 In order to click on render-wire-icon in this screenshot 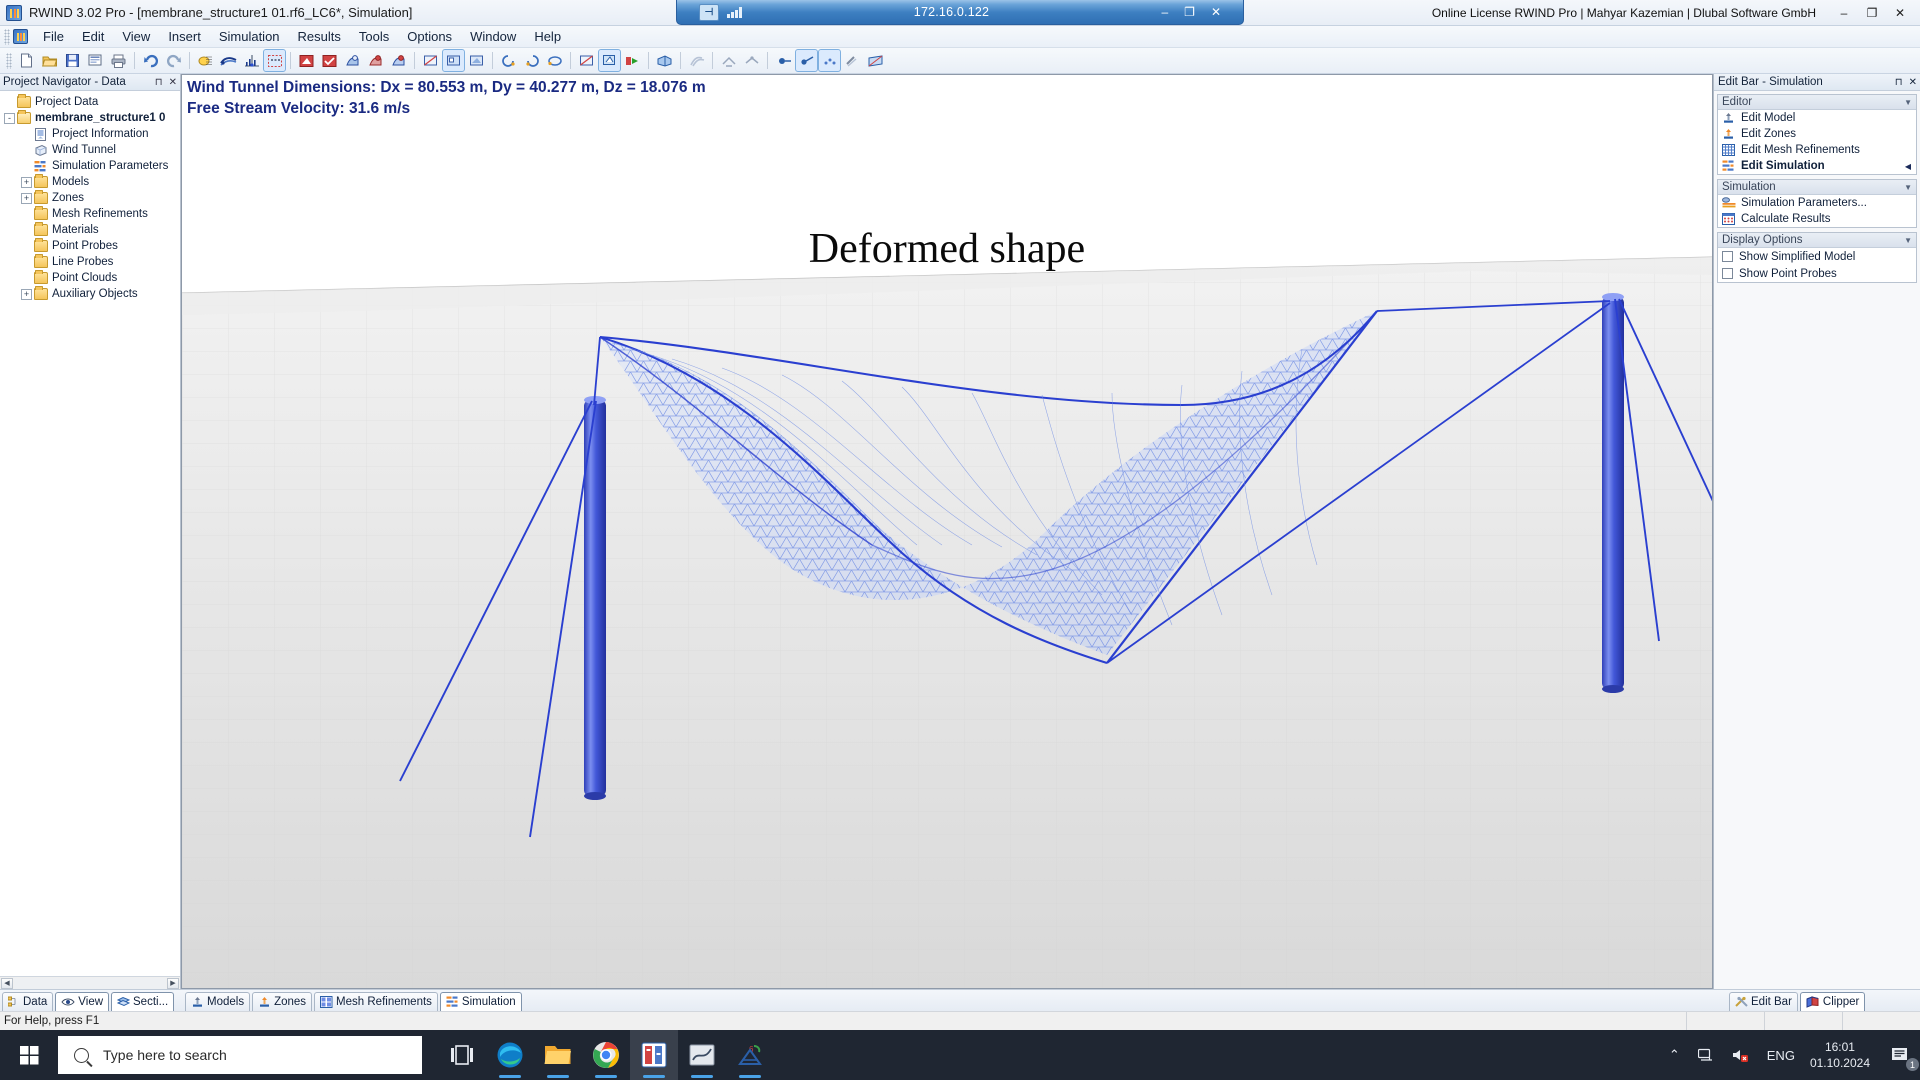, I will do `click(430, 60)`.